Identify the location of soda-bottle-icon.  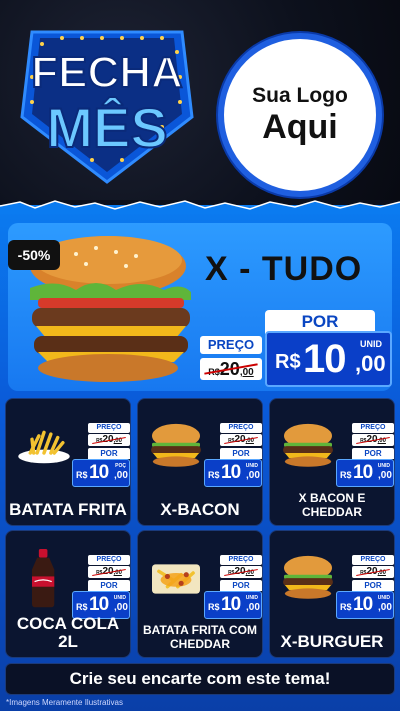
(43, 578).